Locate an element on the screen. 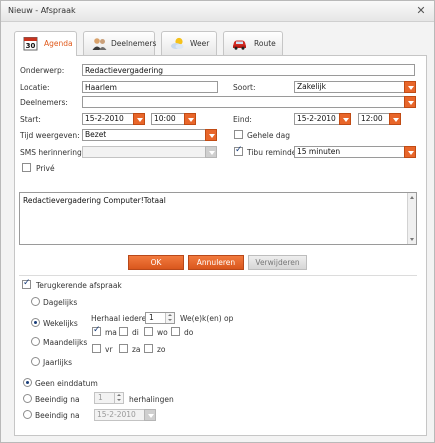 This screenshot has height=443, width=435. eind-date-value: 15-2-2010 is located at coordinates (316, 118).